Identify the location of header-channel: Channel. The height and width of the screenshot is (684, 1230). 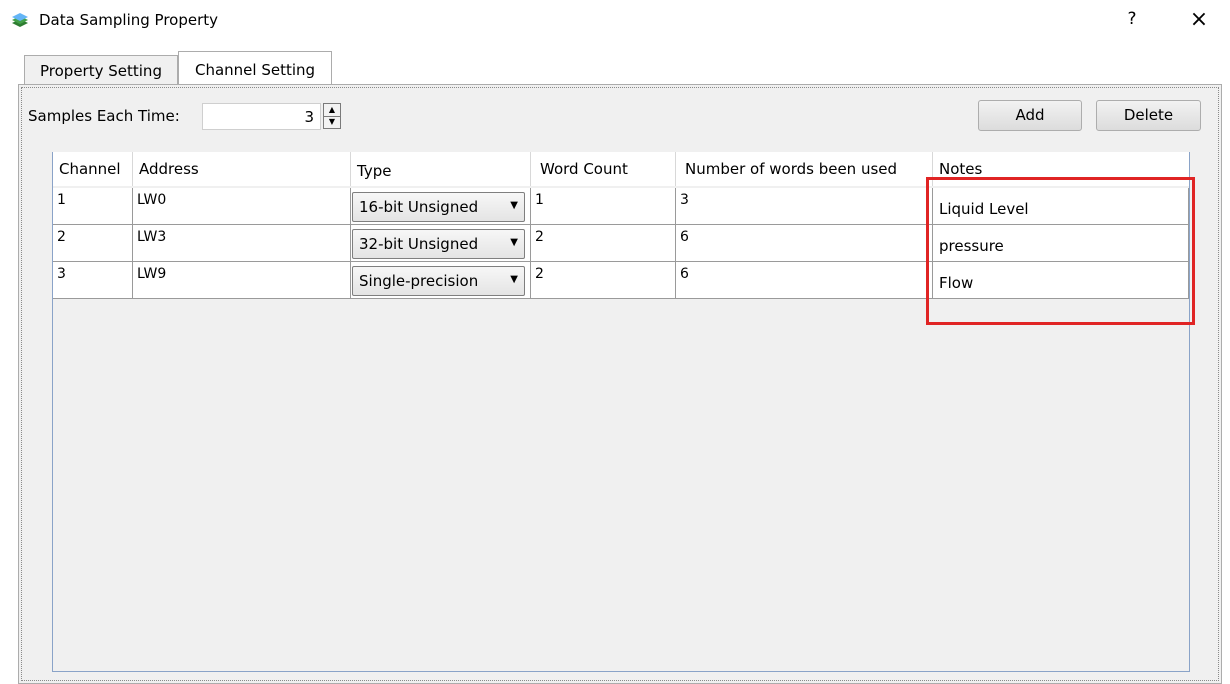
(93, 169).